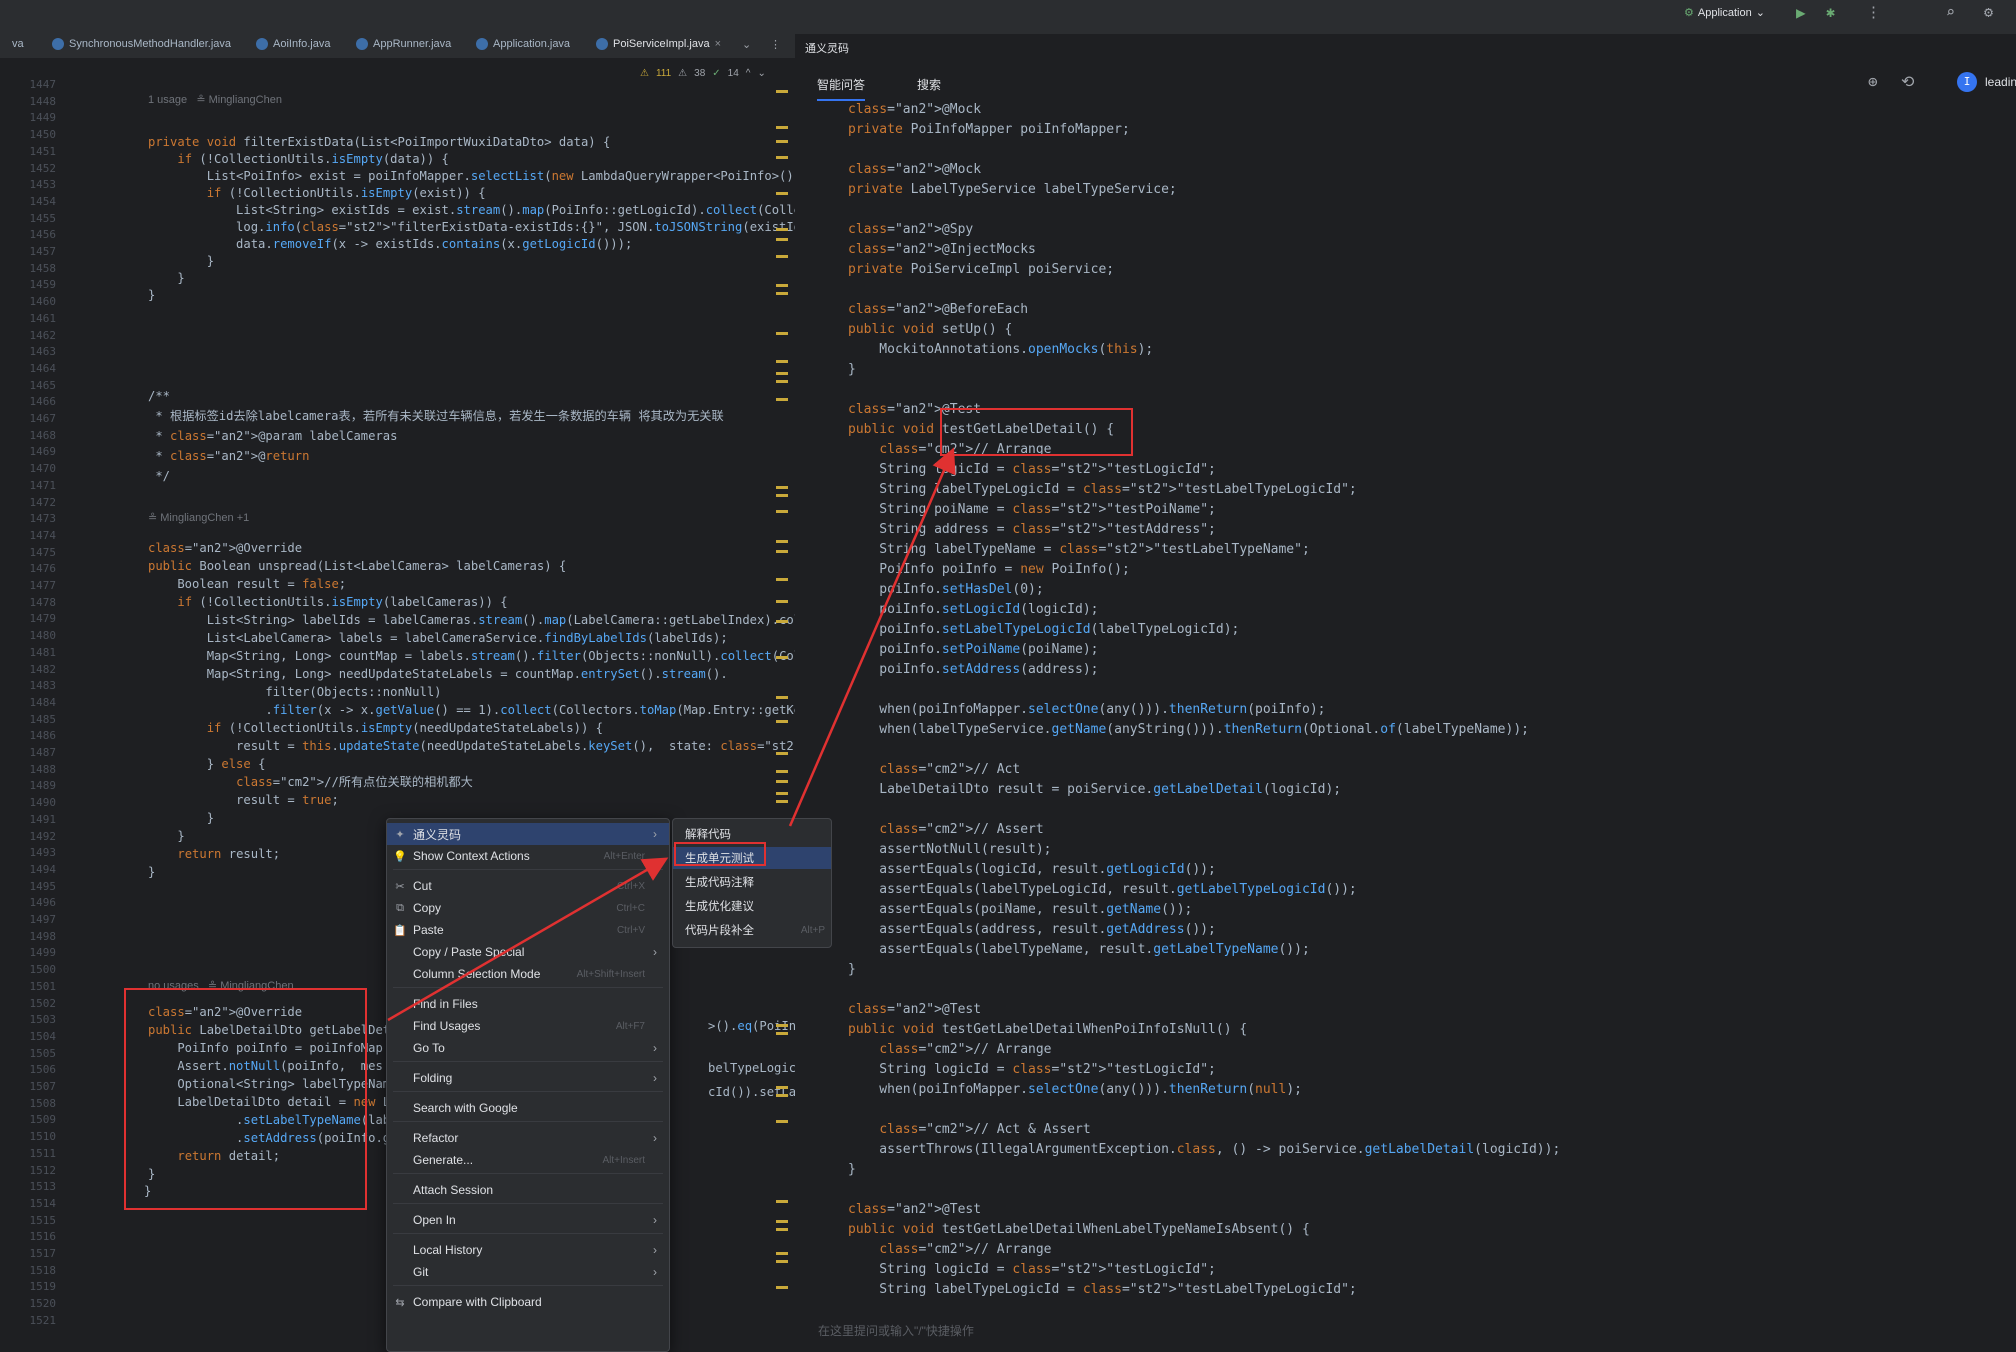 This screenshot has width=2016, height=1352. I want to click on arrow-to-submenu, so click(528, 939).